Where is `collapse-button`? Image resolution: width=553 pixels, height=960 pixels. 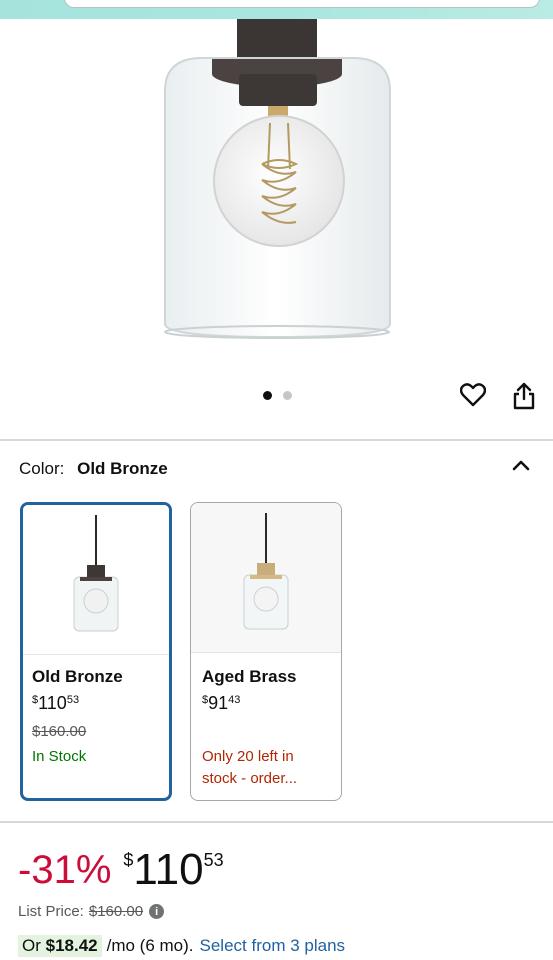 collapse-button is located at coordinates (521, 465).